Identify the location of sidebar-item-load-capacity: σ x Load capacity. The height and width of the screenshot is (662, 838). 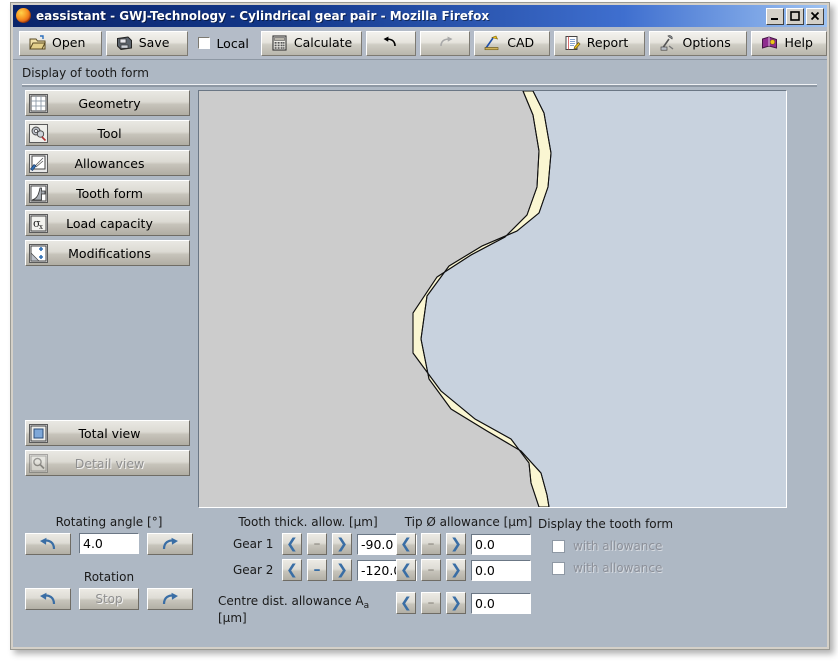
(107, 223).